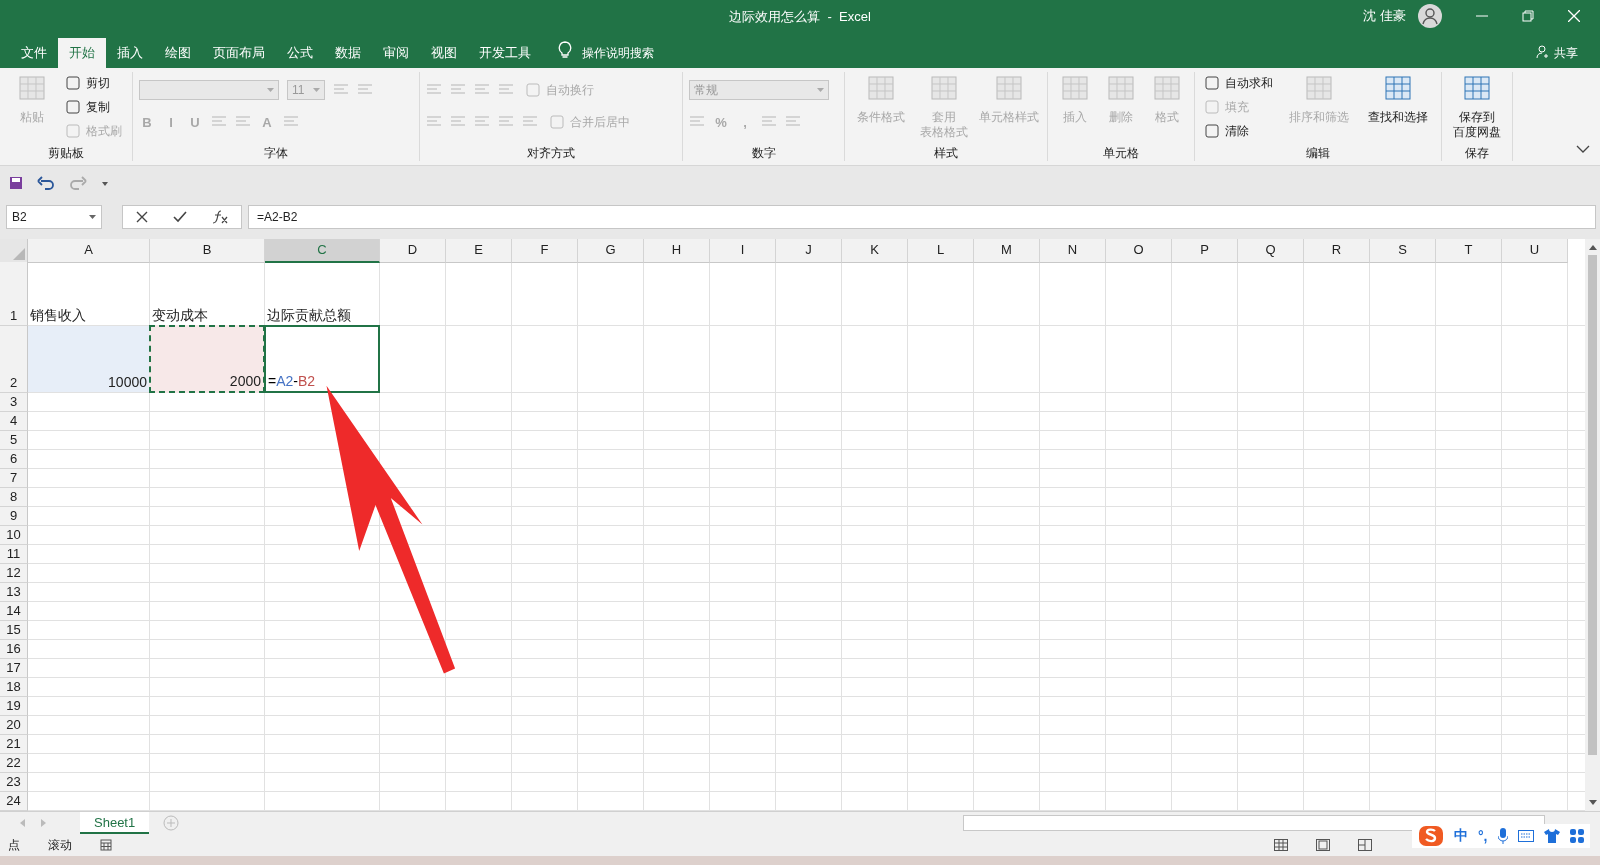 The image size is (1600, 865). Describe the element at coordinates (1337, 251) in the screenshot. I see `column-header: R` at that location.